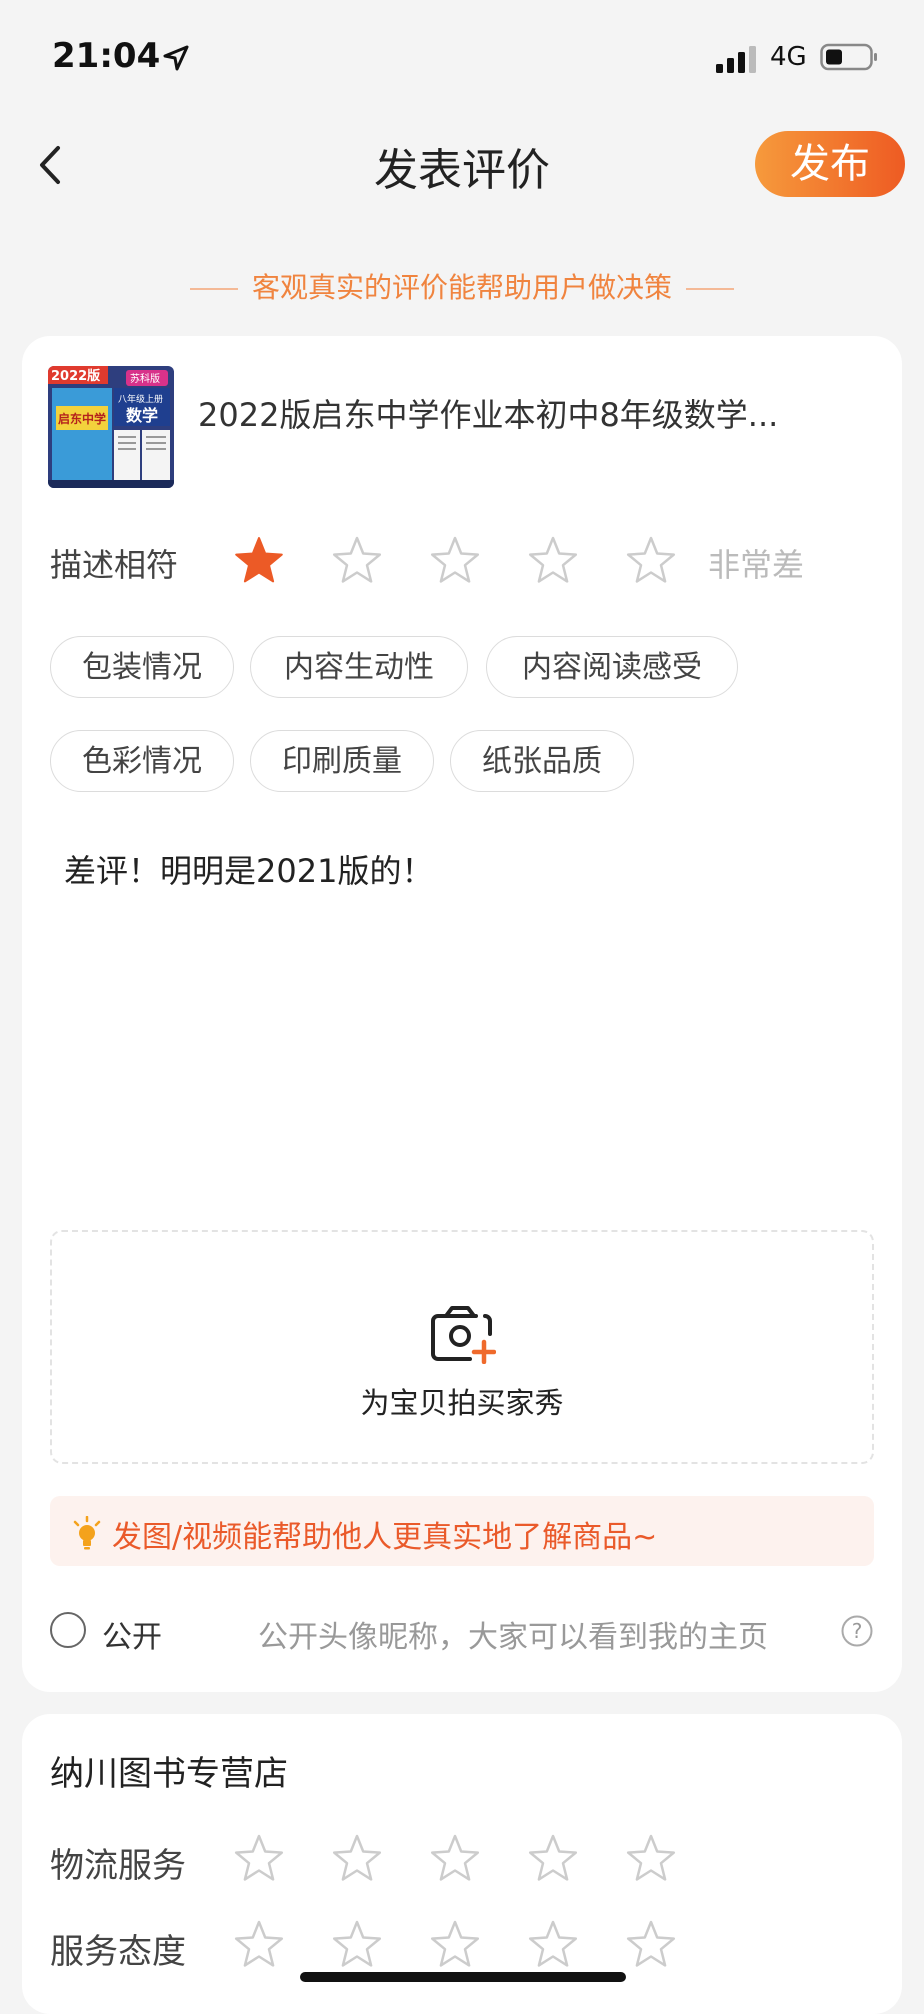 This screenshot has height=2014, width=924. I want to click on public-radio, so click(68, 1630).